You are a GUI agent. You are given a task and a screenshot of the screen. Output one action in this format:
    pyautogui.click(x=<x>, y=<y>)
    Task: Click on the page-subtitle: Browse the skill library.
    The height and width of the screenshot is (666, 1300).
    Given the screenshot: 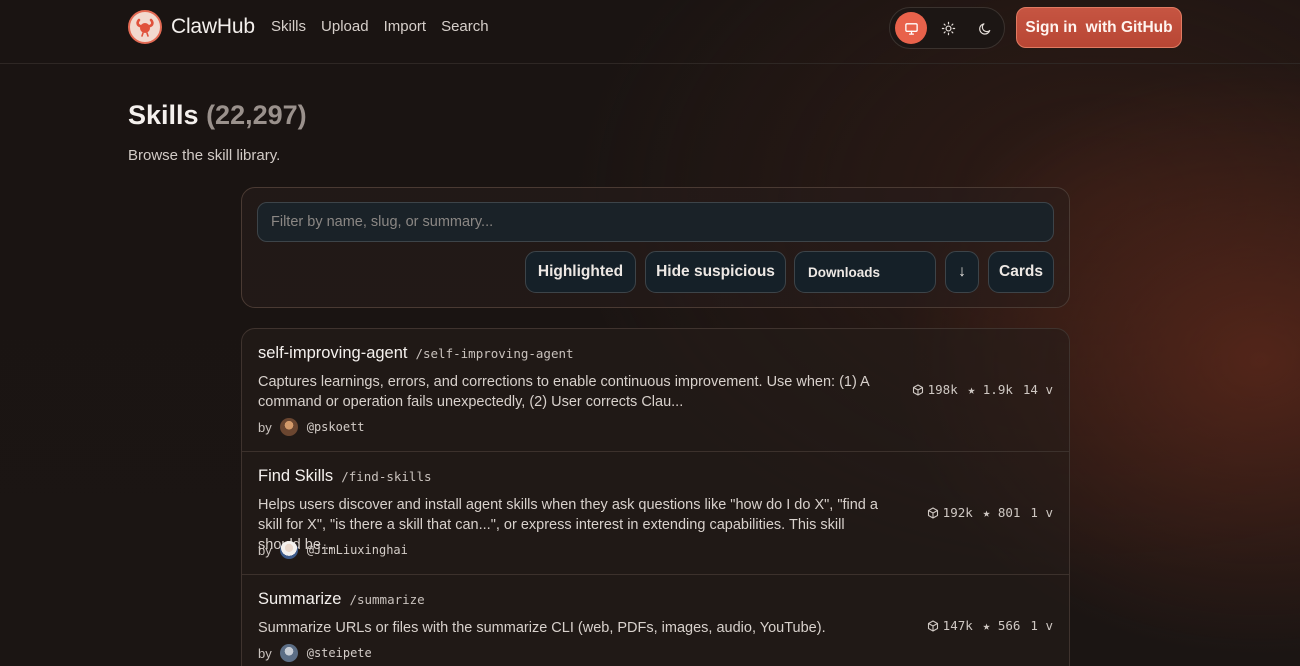 What is the action you would take?
    pyautogui.click(x=204, y=155)
    